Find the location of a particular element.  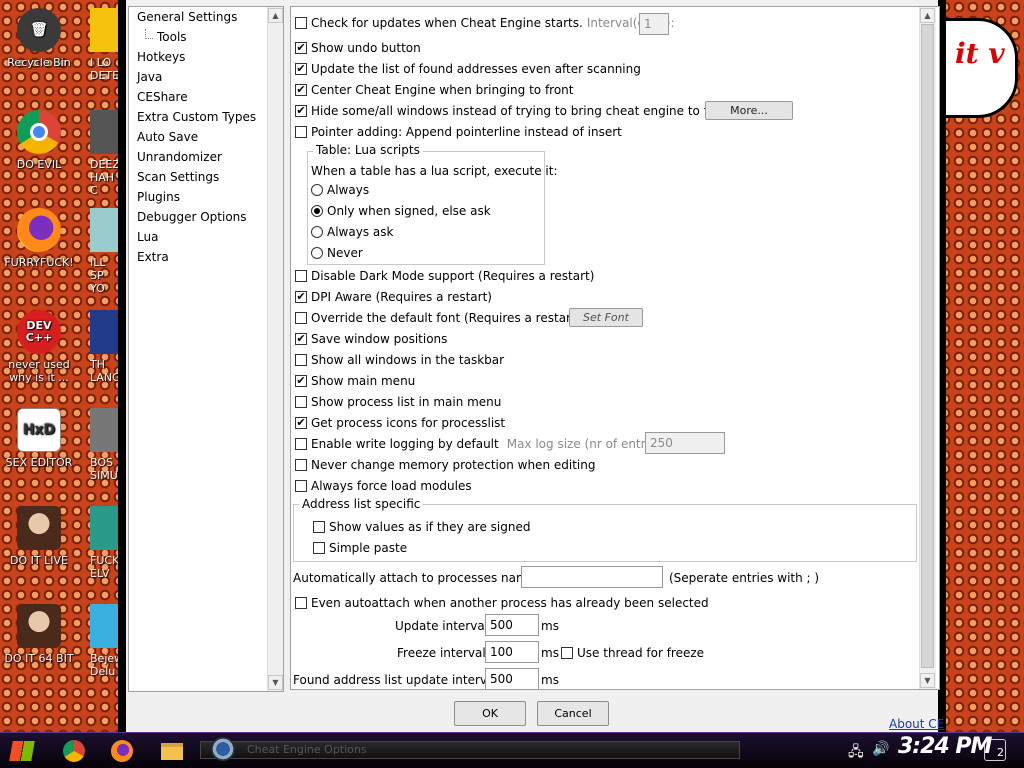

desktop-icon-partial: FUCK ELV is located at coordinates (105, 543).